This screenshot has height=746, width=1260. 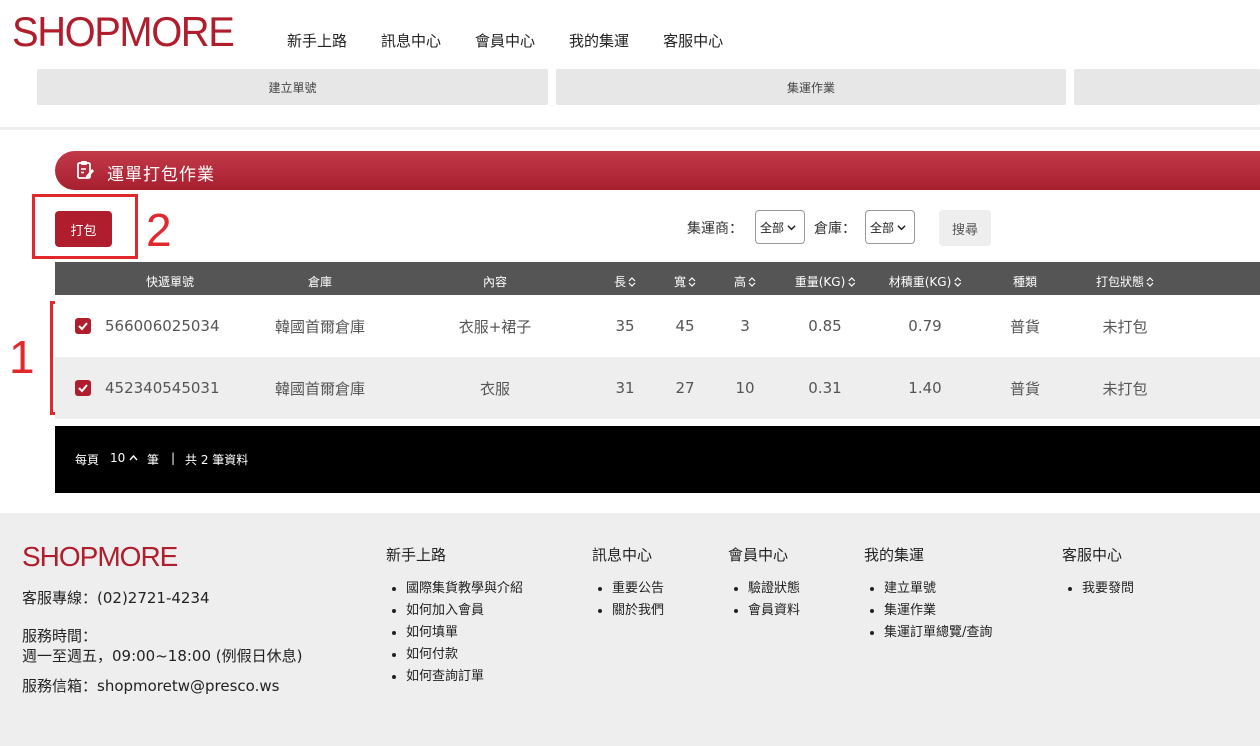 What do you see at coordinates (638, 589) in the screenshot?
I see `footer-link: 重要公告` at bounding box center [638, 589].